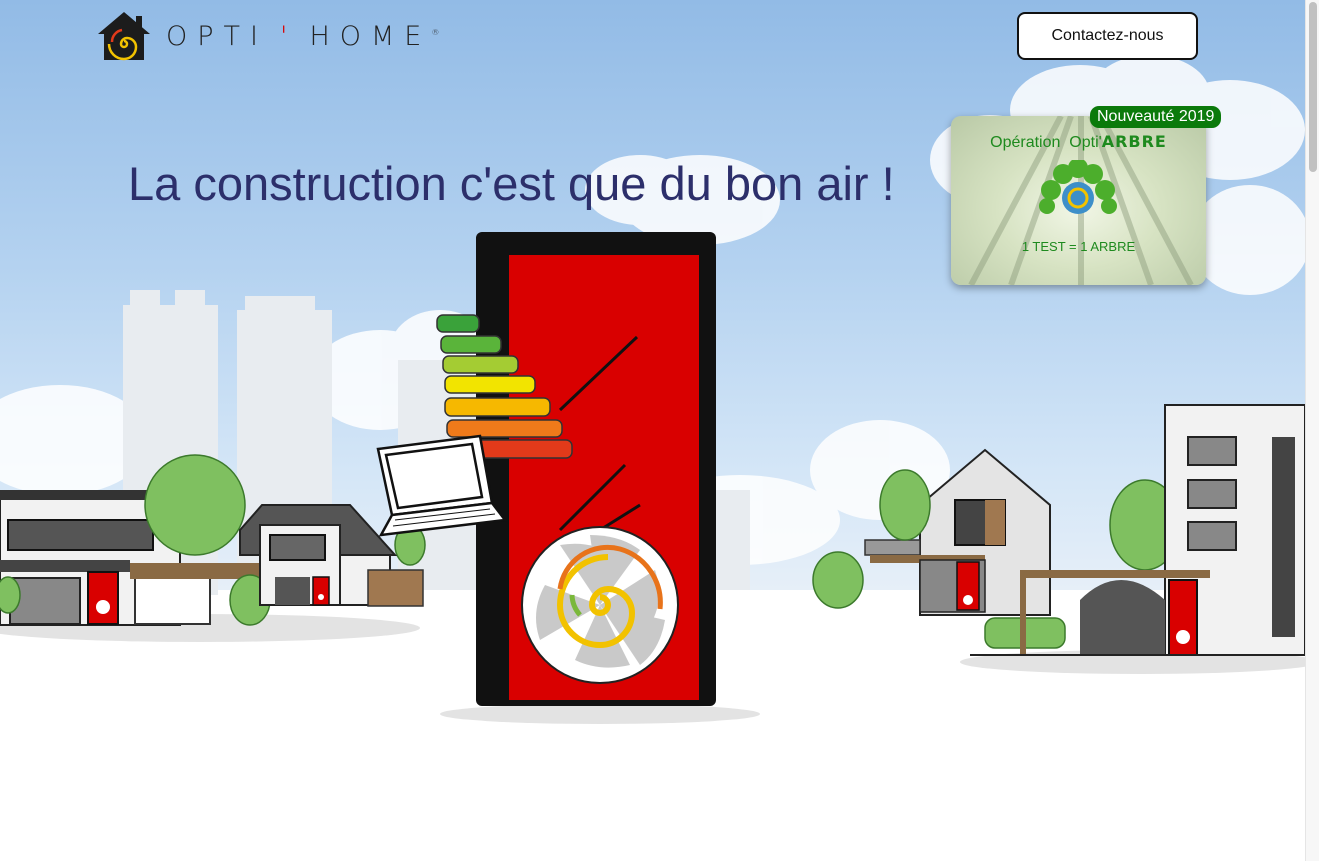 The width and height of the screenshot is (1319, 861). Describe the element at coordinates (289, 36) in the screenshot. I see `brand-apostrophe: '` at that location.